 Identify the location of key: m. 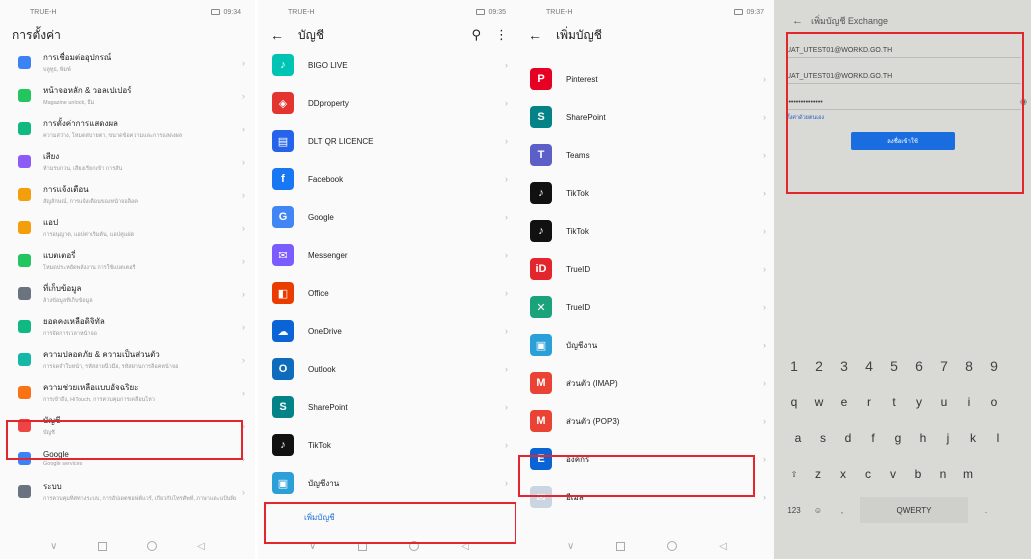
(968, 474).